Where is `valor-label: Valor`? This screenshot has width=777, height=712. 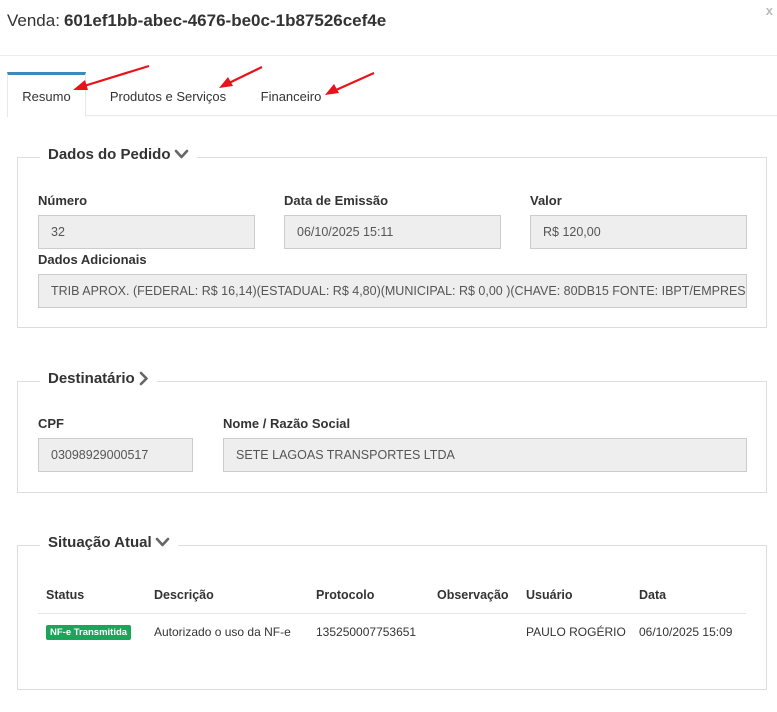 valor-label: Valor is located at coordinates (546, 200).